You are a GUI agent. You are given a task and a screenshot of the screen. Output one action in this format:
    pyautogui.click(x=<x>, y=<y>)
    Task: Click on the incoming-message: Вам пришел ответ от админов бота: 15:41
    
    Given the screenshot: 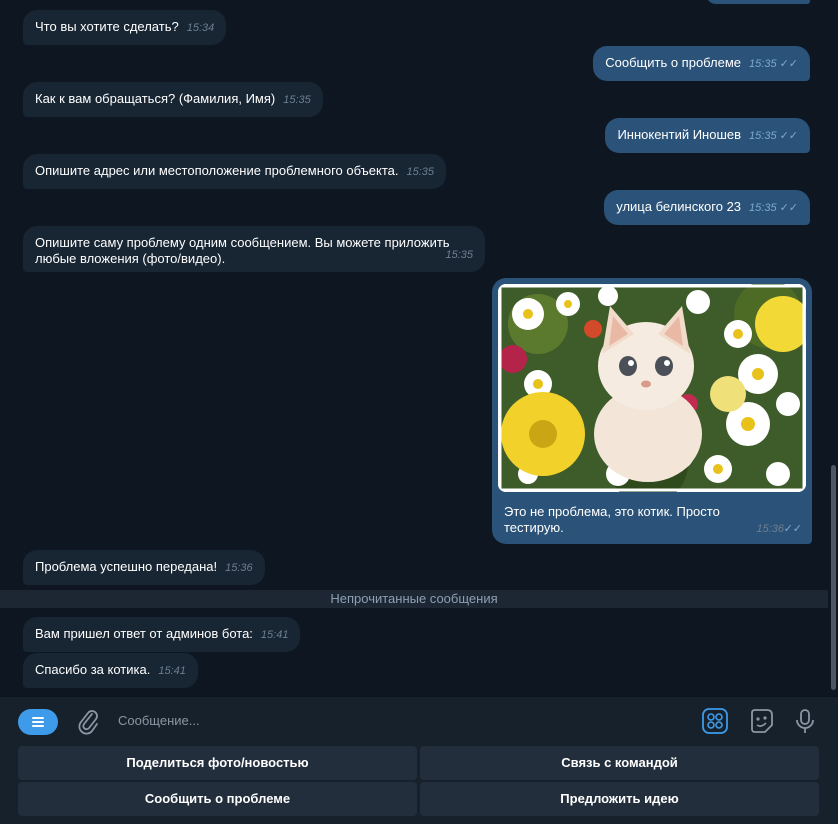 What is the action you would take?
    pyautogui.click(x=162, y=634)
    